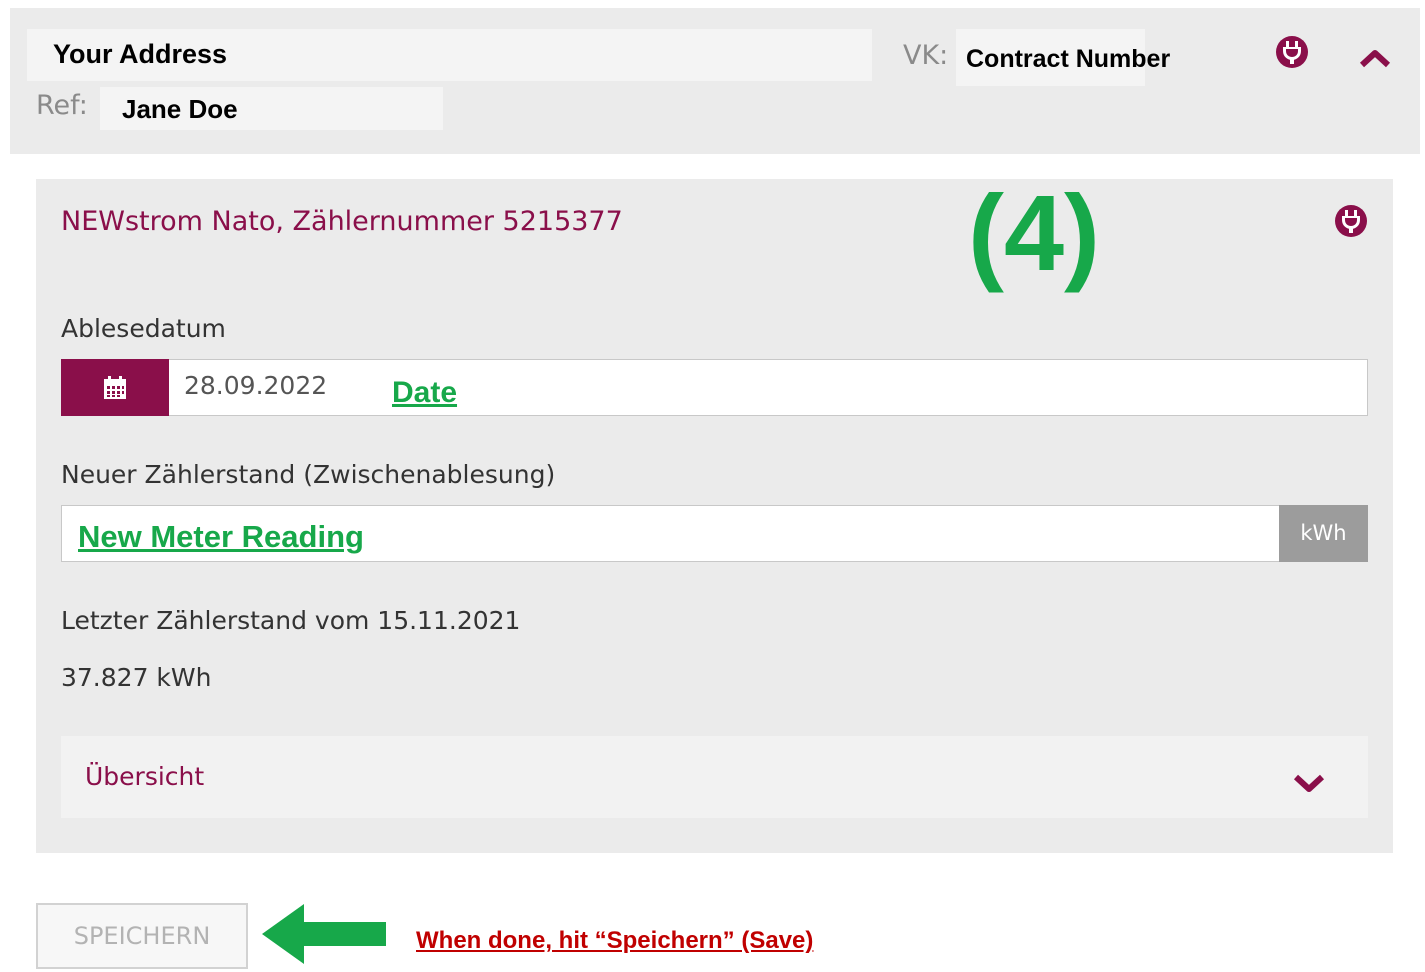  What do you see at coordinates (1034, 232) in the screenshot?
I see `step-number-annotation: (4)` at bounding box center [1034, 232].